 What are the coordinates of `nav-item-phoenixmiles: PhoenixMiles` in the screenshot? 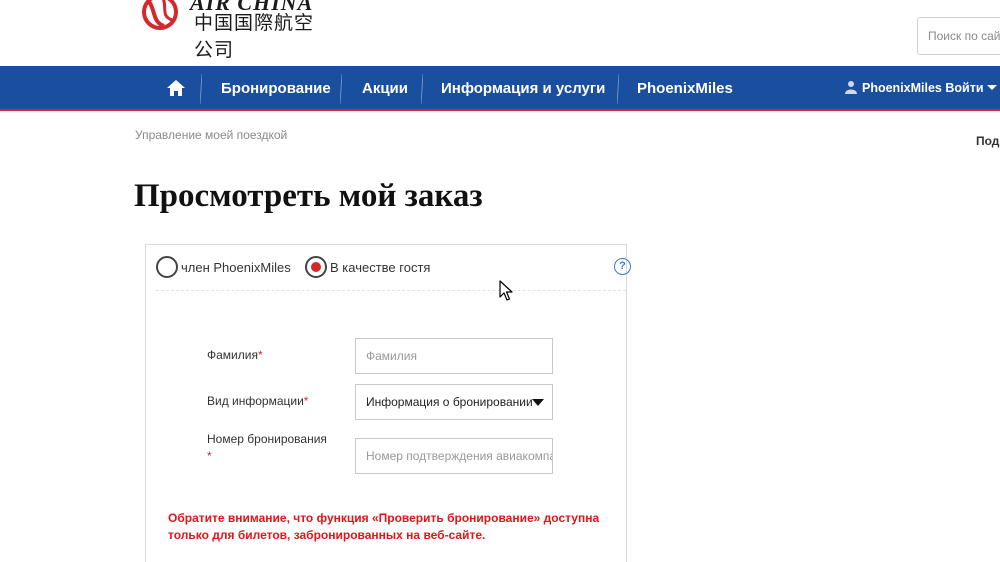 It's located at (685, 88).